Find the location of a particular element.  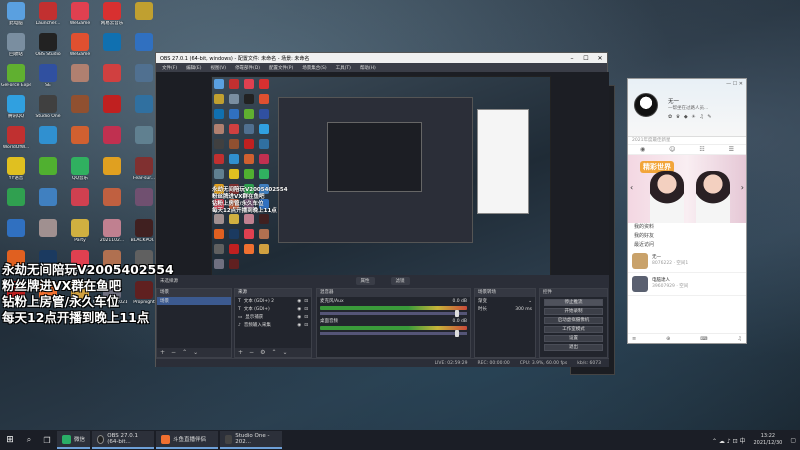

source-item: T 文本 (GDI+) 2 ◉ ⊡ is located at coordinates (273, 301).